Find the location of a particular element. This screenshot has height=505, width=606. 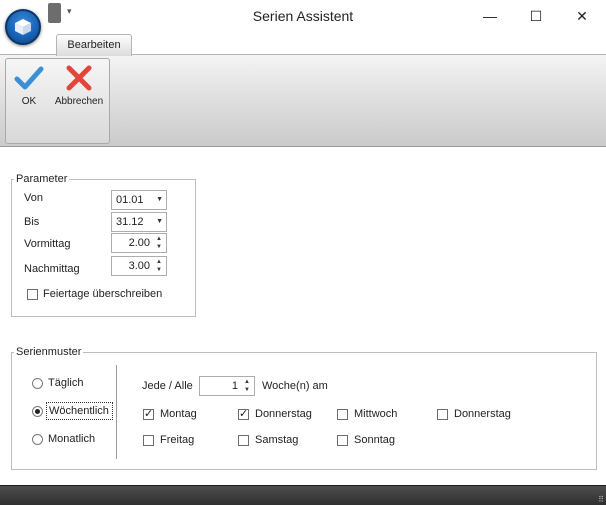

donnerstag-label-2: Donnerstag is located at coordinates (482, 414).